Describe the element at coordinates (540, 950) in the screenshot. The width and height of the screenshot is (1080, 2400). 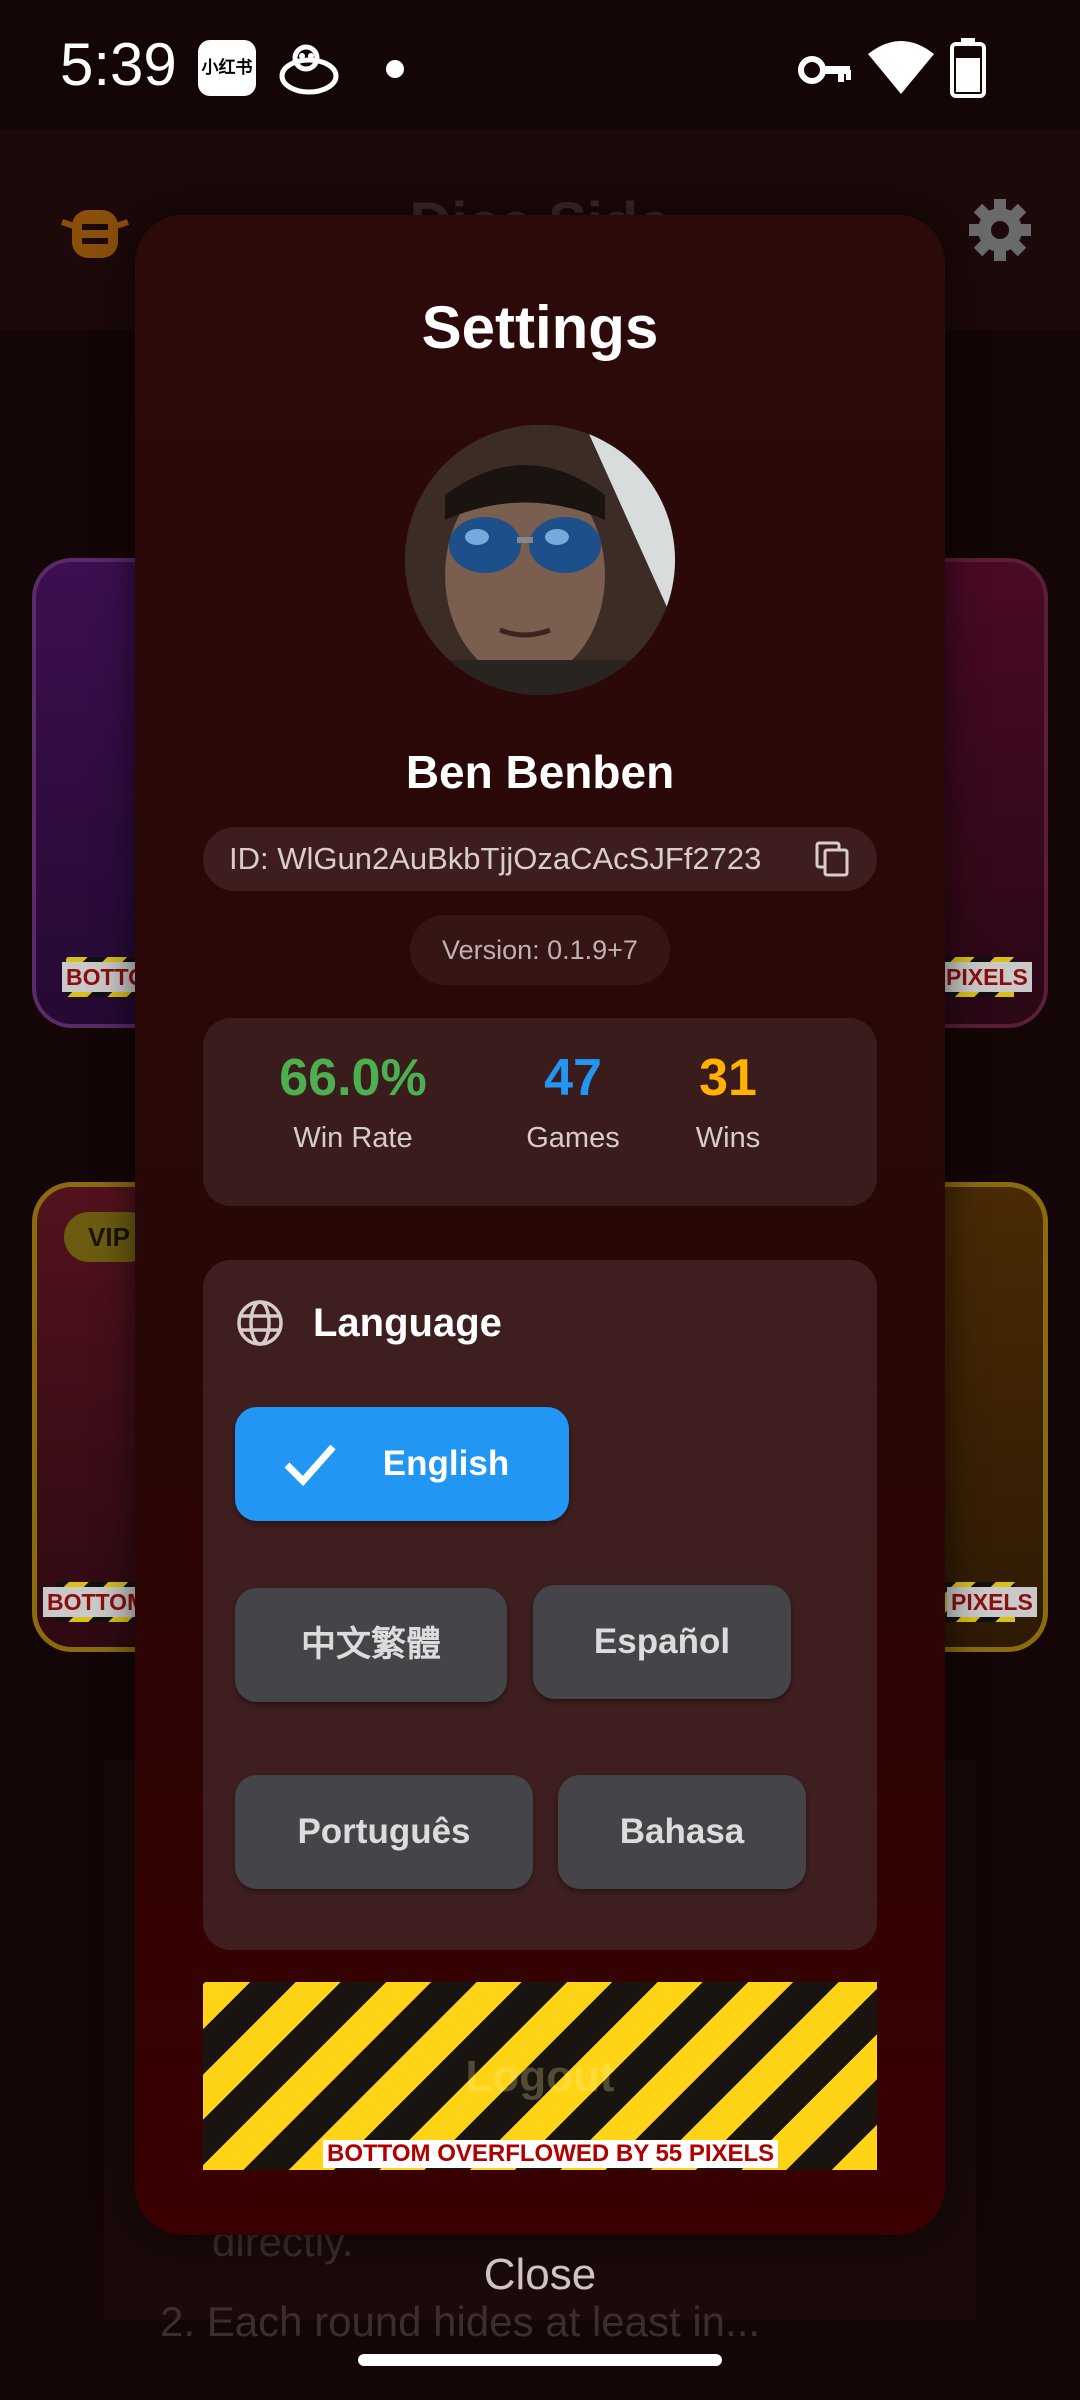
I see `version-pill: Version: 0.1.9+7` at that location.